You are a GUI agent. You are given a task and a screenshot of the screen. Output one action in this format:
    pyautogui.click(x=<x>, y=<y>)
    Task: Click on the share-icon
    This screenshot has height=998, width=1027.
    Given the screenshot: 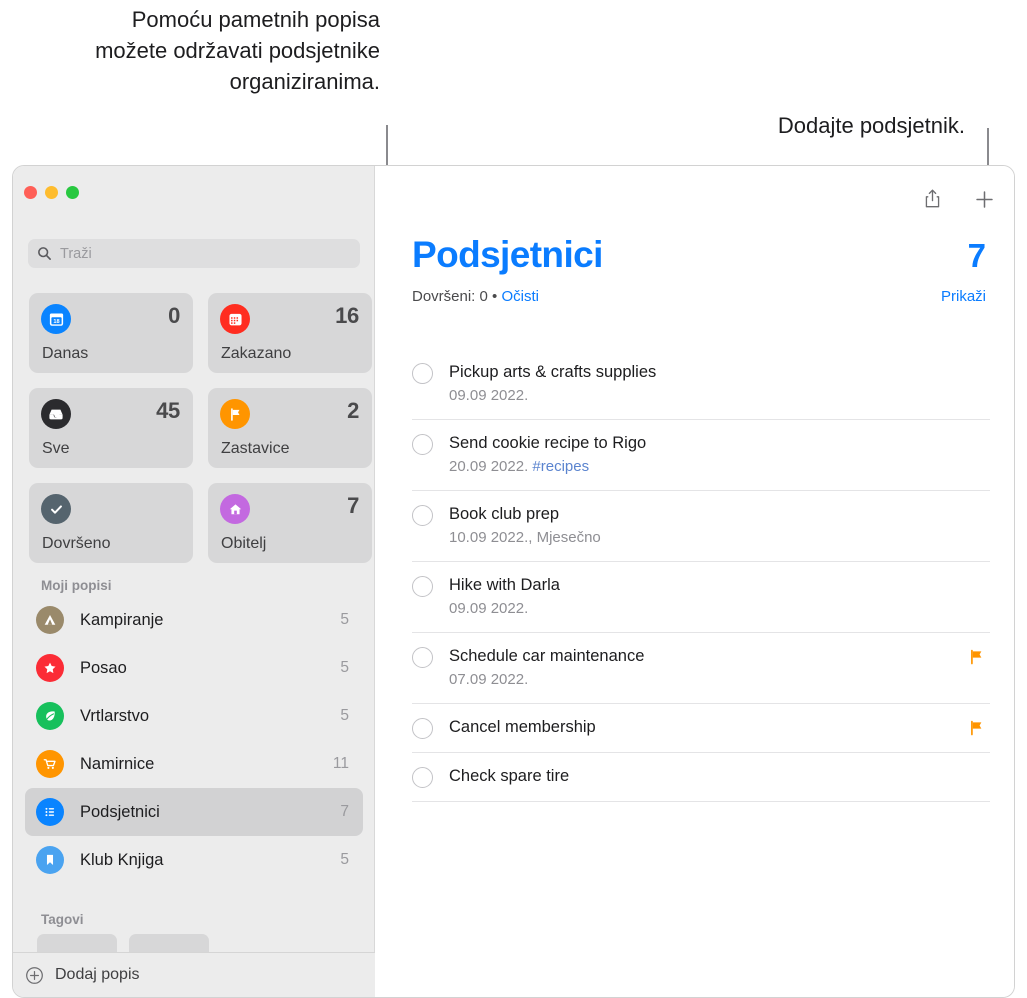 What is the action you would take?
    pyautogui.click(x=932, y=198)
    